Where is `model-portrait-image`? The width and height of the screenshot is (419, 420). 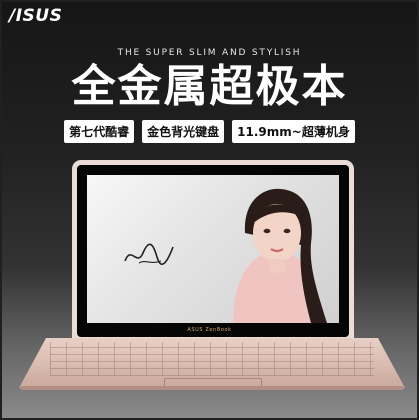
model-portrait-image is located at coordinates (280, 255).